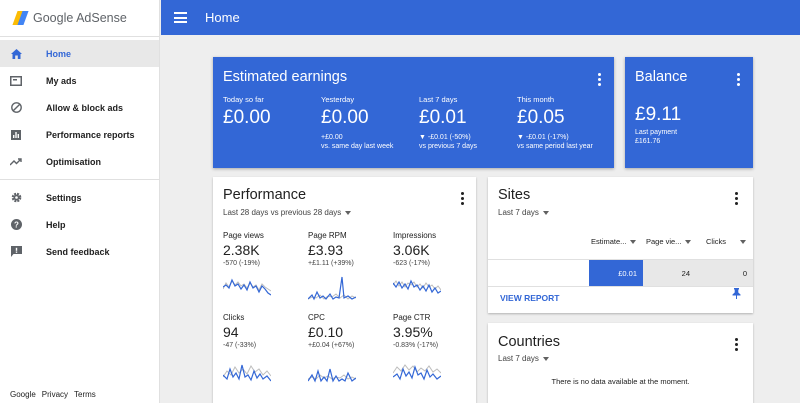  What do you see at coordinates (61, 80) in the screenshot?
I see `sidebar-item-label: My ads` at bounding box center [61, 80].